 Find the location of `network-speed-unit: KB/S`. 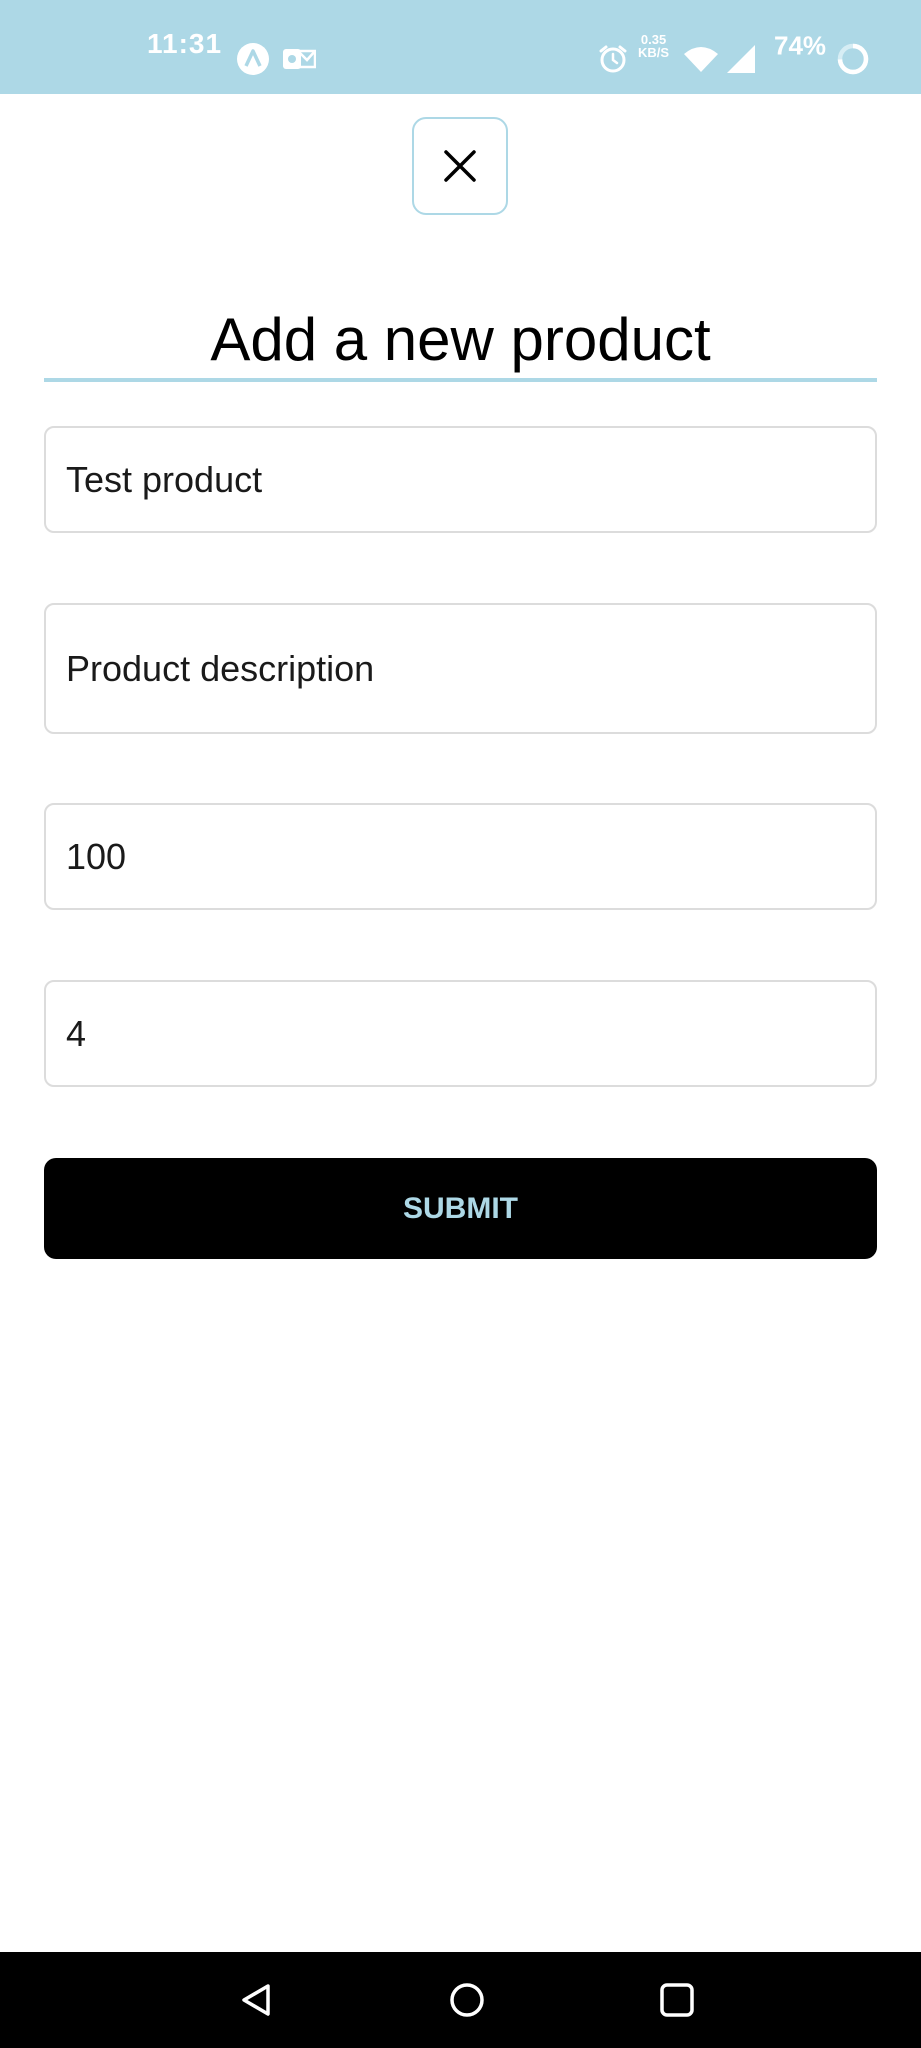

network-speed-unit: KB/S is located at coordinates (654, 52).